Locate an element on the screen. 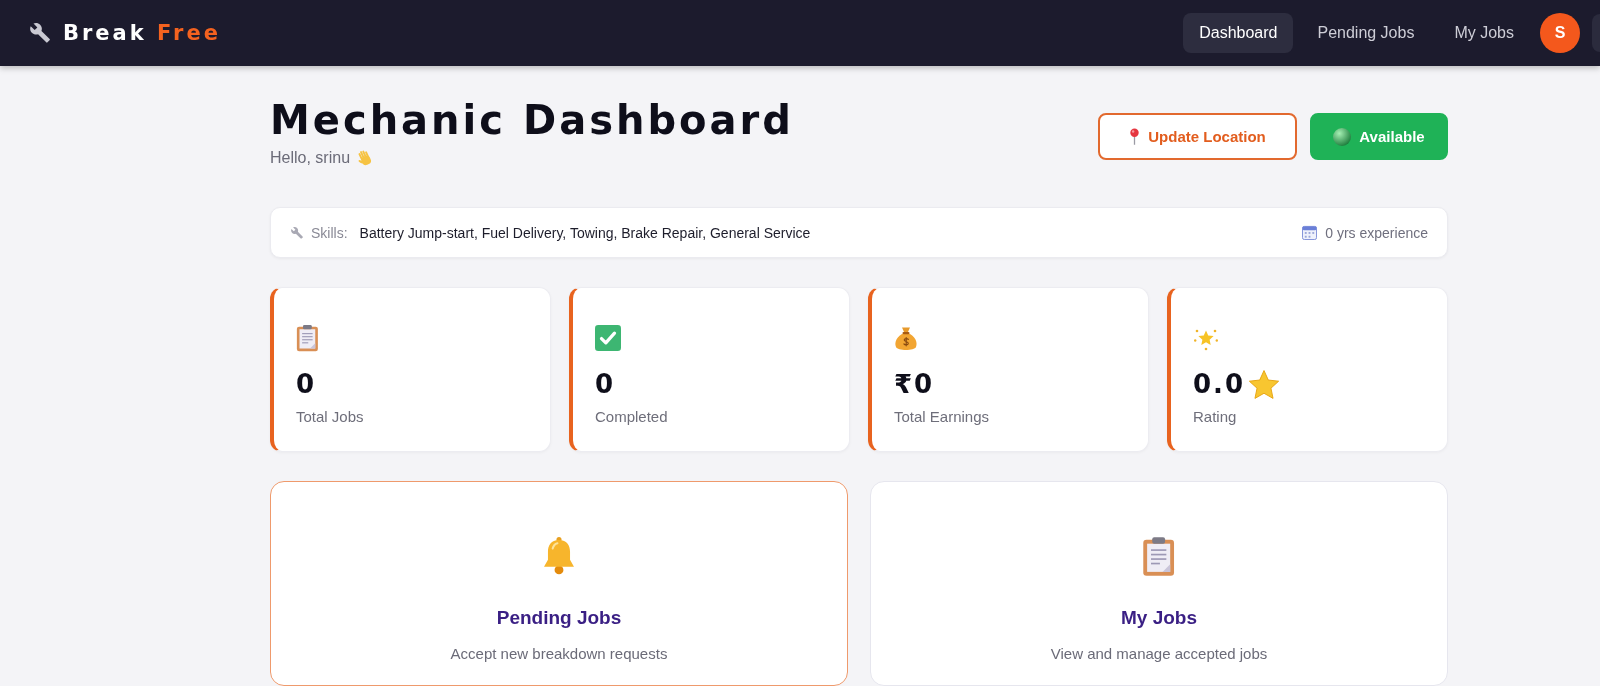  page-title: Mechanic Dashboard is located at coordinates (532, 120).